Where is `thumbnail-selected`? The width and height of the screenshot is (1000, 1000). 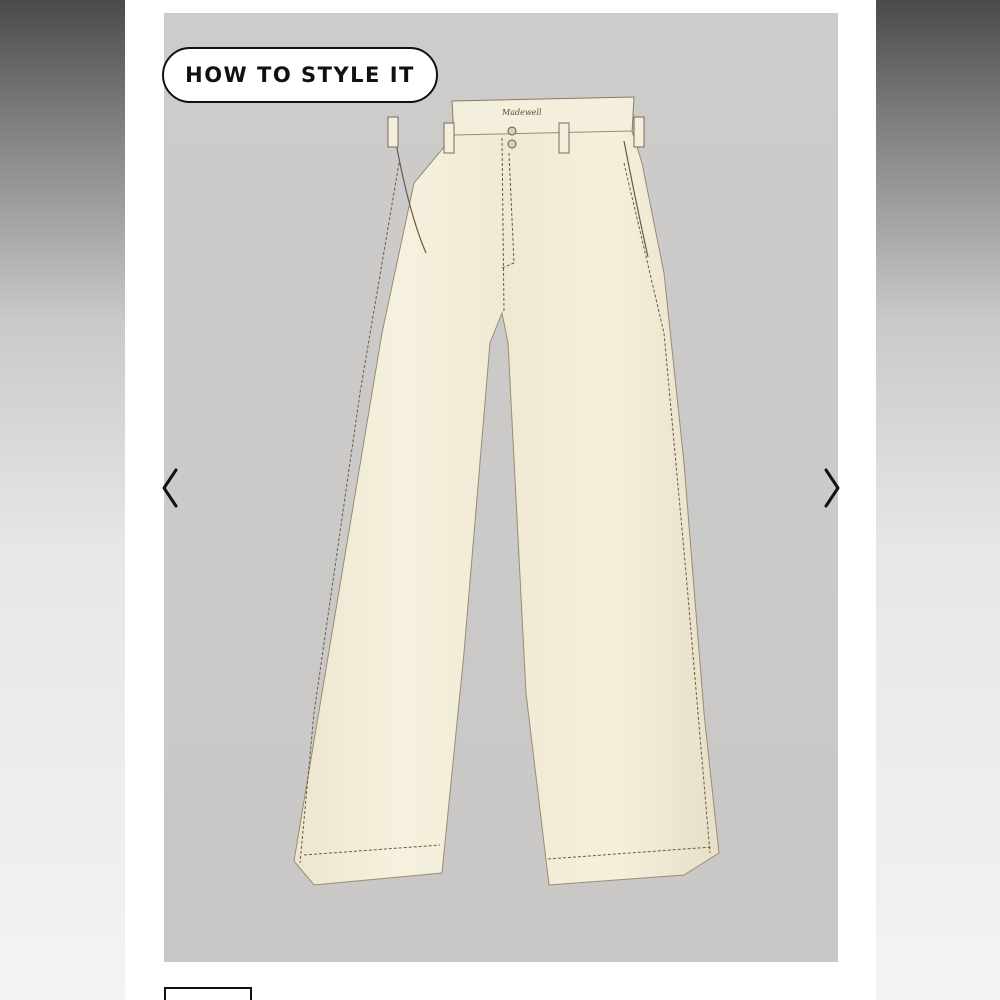
thumbnail-selected is located at coordinates (208, 993).